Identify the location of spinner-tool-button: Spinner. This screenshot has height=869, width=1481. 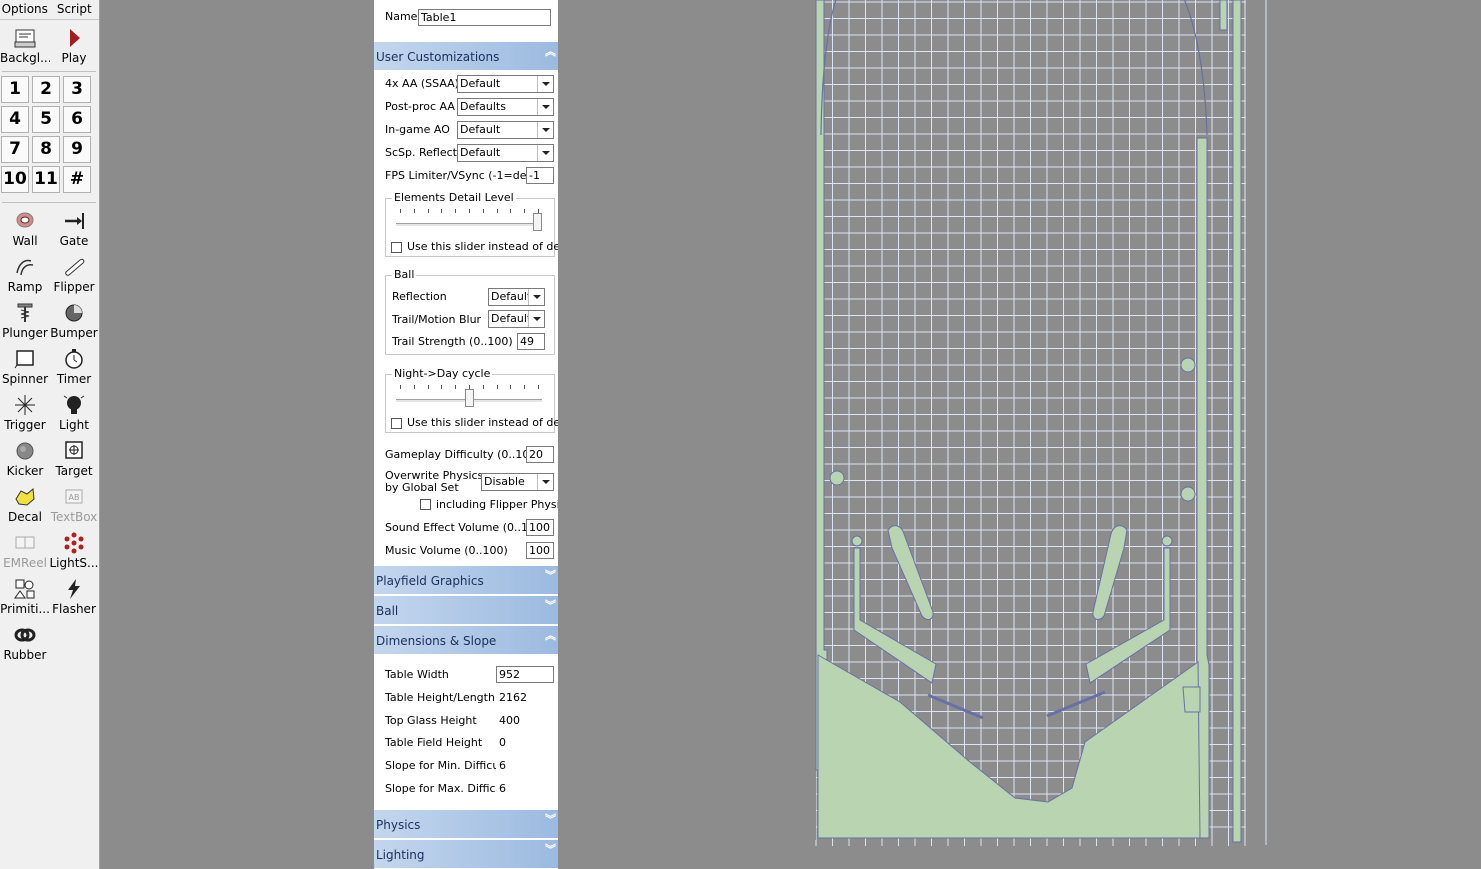
(25, 365).